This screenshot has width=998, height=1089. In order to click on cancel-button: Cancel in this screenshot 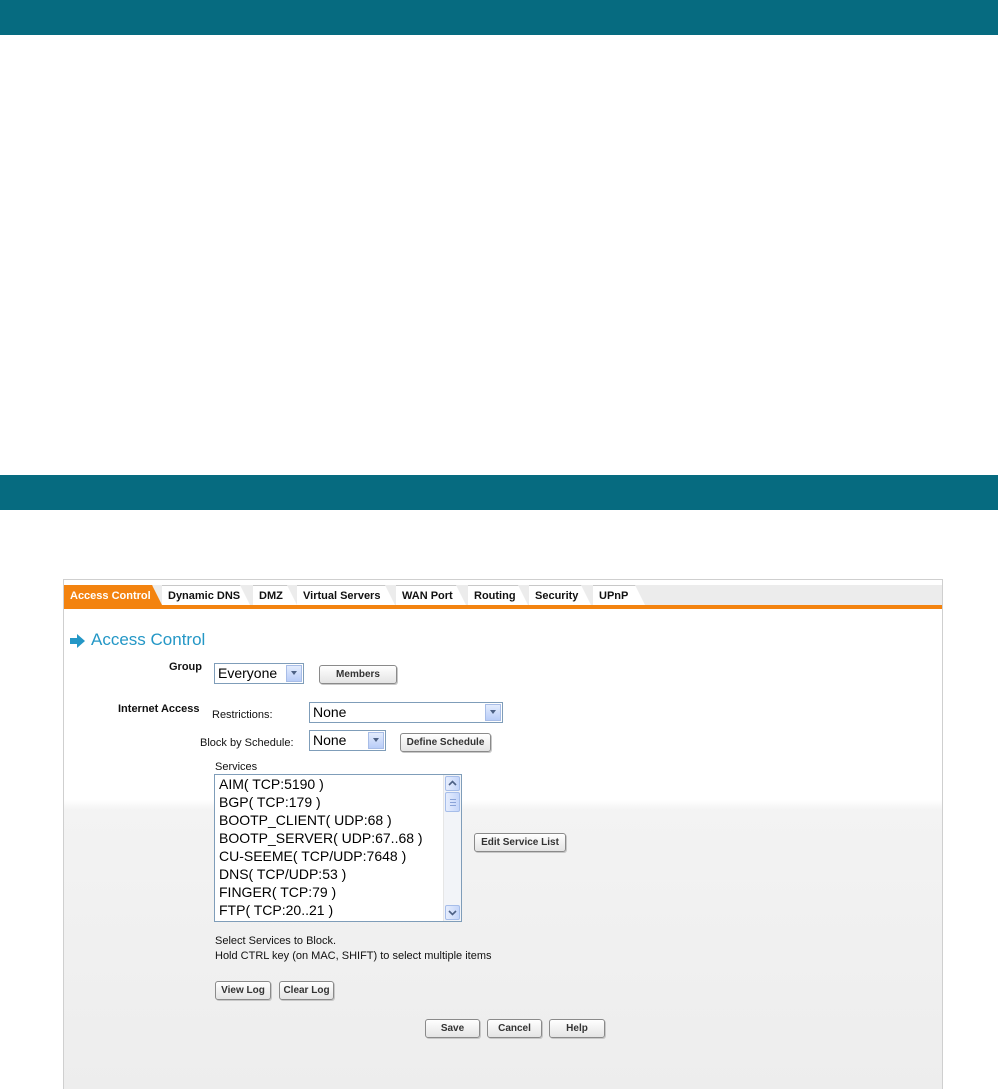, I will do `click(514, 1028)`.